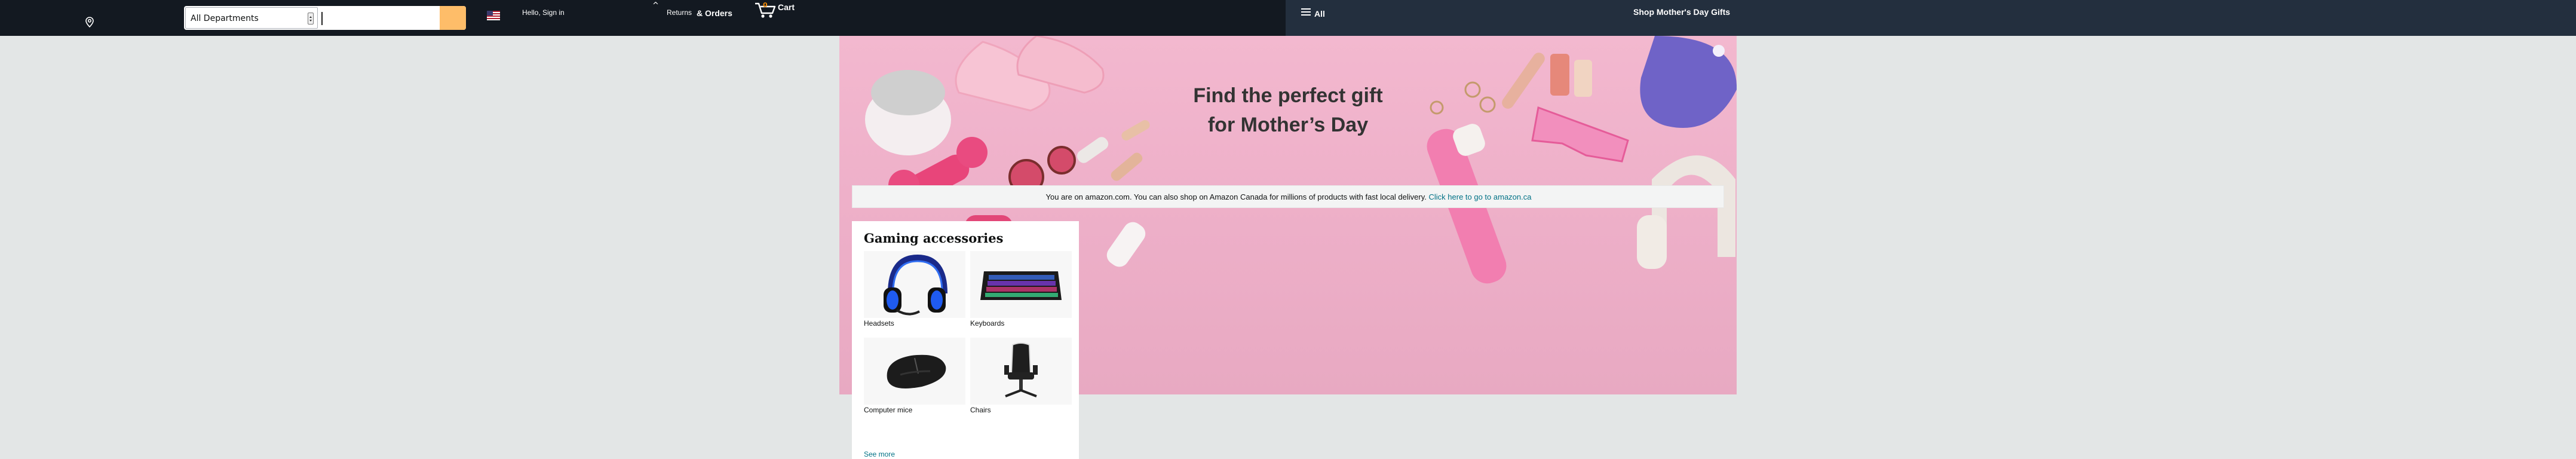  I want to click on search-input, so click(378, 18).